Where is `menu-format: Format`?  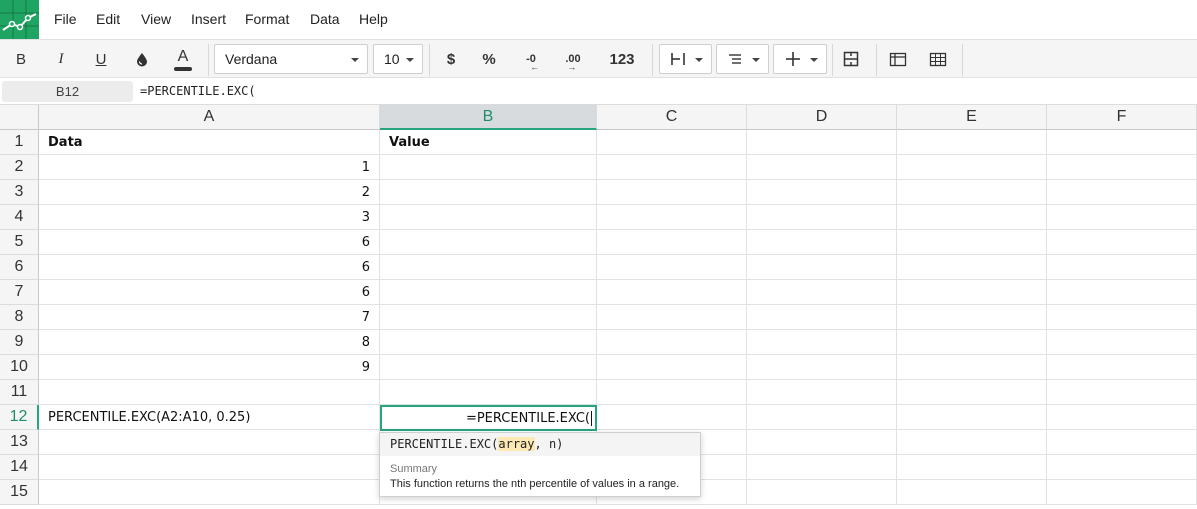 menu-format: Format is located at coordinates (267, 19).